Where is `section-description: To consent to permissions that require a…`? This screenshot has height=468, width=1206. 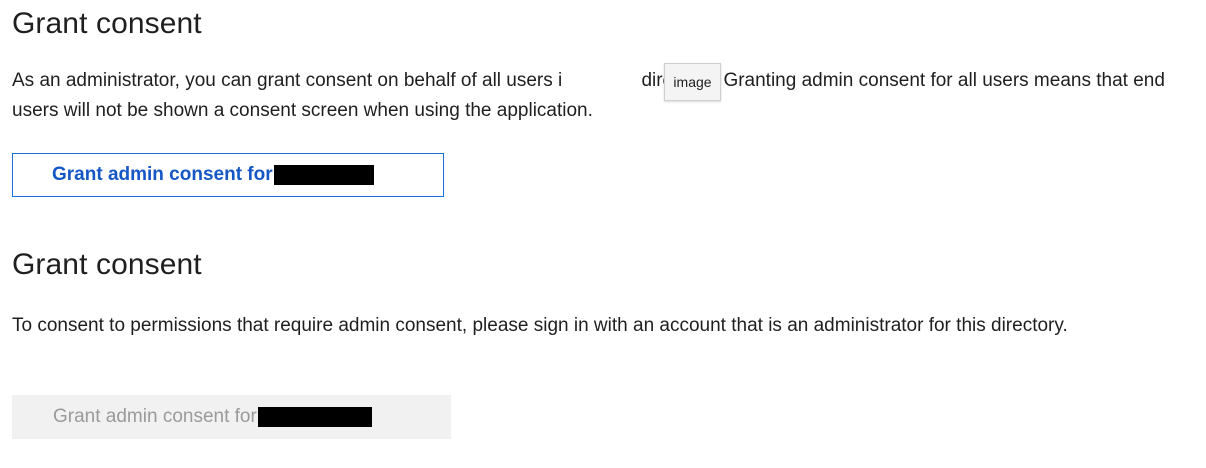 section-description: To consent to permissions that require a… is located at coordinates (540, 325).